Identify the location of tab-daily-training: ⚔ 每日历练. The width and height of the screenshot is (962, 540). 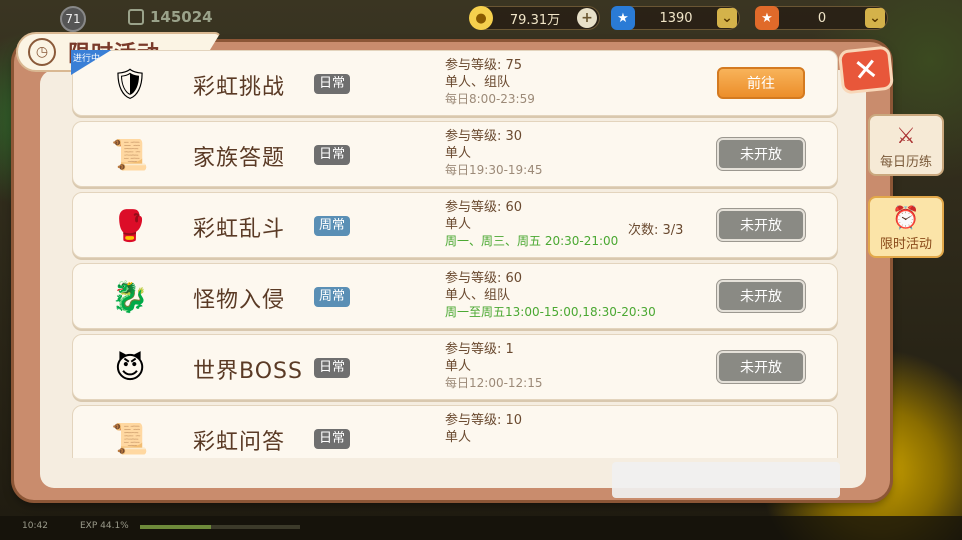
(906, 145).